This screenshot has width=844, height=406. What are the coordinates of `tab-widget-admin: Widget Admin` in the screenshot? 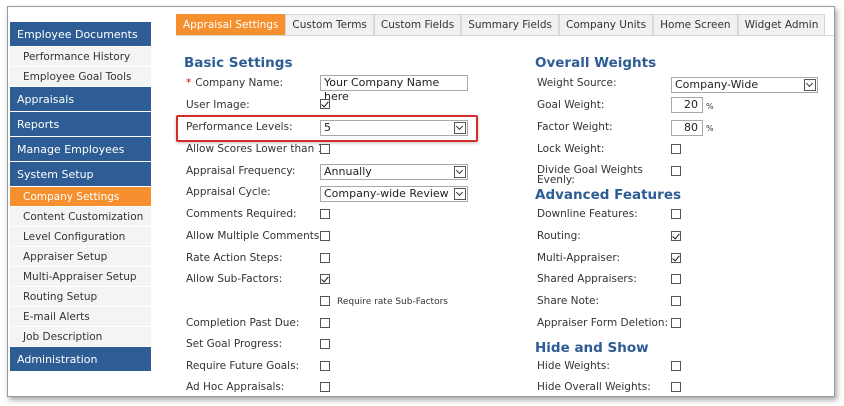 It's located at (781, 25).